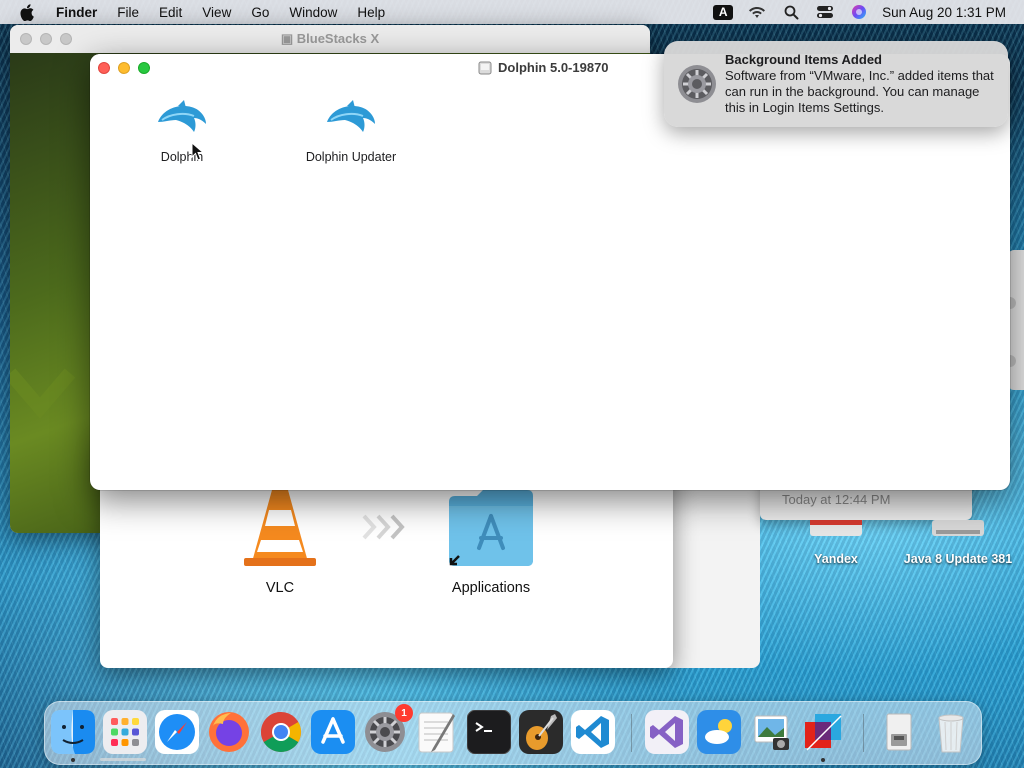 The width and height of the screenshot is (1024, 768). I want to click on java-label: Java 8 Update 381, so click(958, 559).